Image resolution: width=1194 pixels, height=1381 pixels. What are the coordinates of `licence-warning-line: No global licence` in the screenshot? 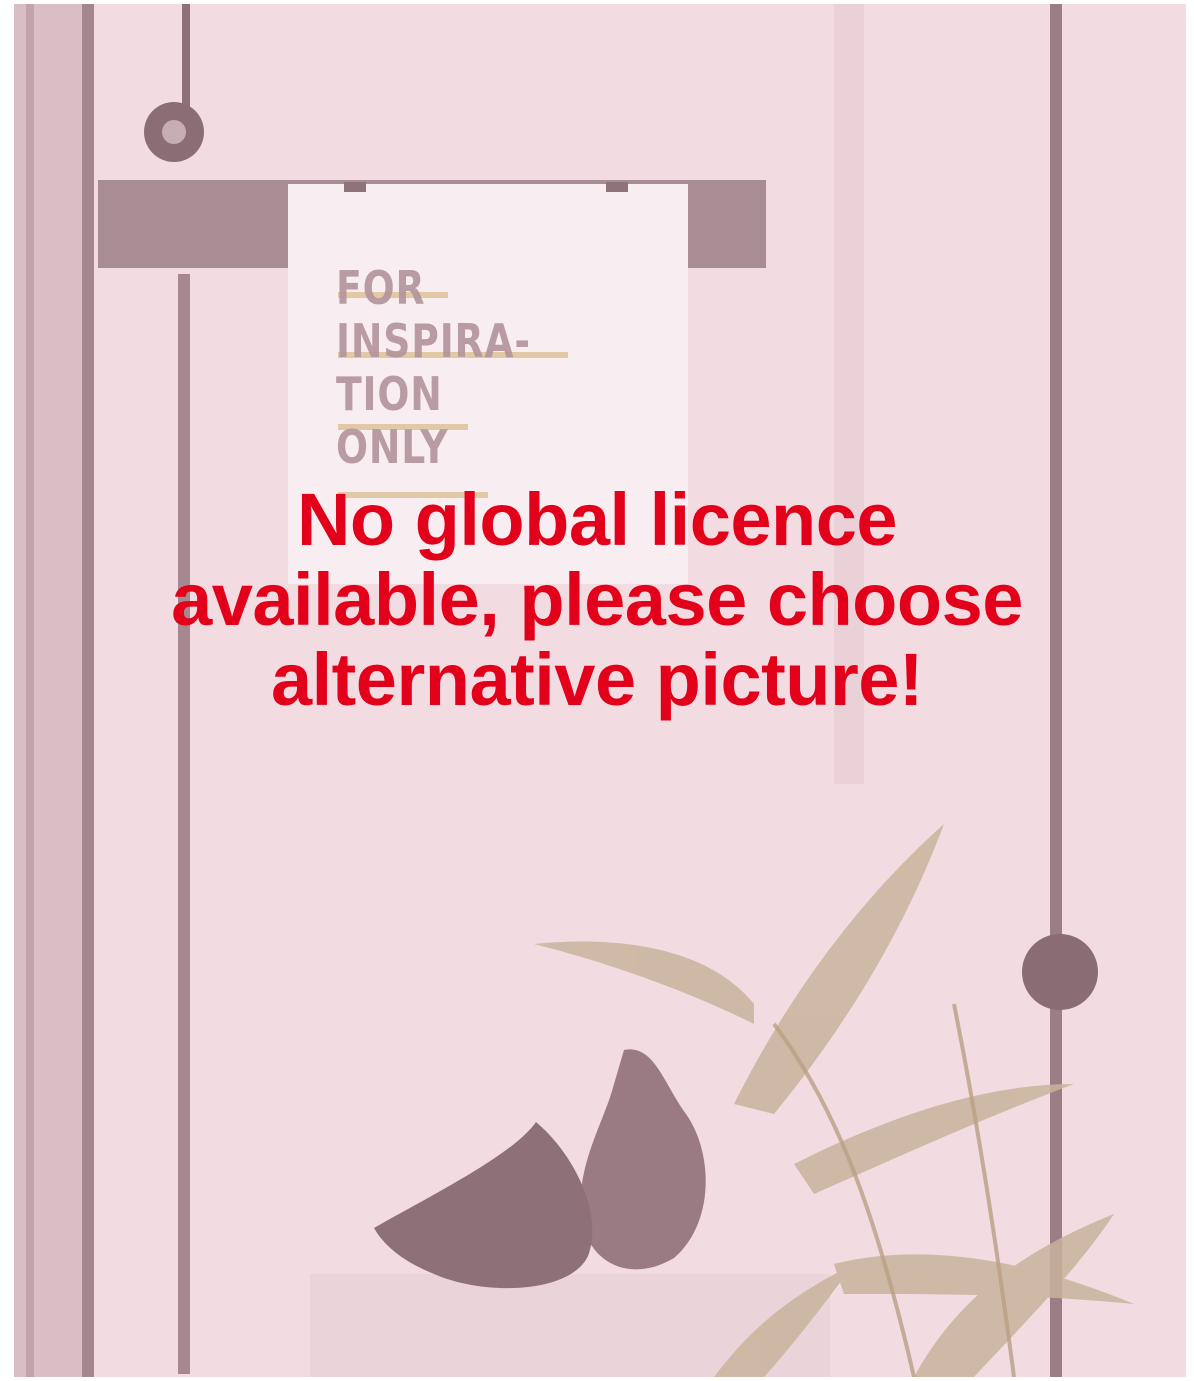 It's located at (597, 519).